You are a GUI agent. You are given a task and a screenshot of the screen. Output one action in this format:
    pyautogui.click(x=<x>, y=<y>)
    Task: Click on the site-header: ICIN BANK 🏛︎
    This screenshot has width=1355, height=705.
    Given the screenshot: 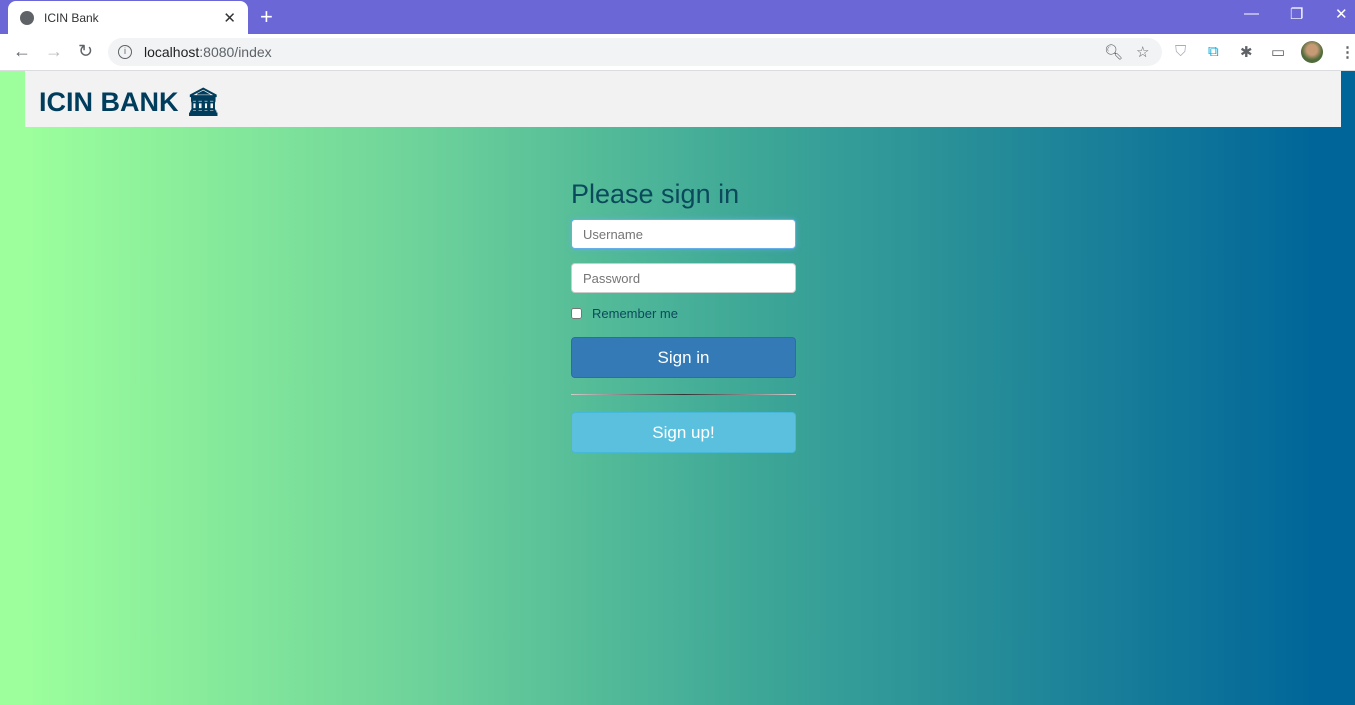 What is the action you would take?
    pyautogui.click(x=683, y=99)
    